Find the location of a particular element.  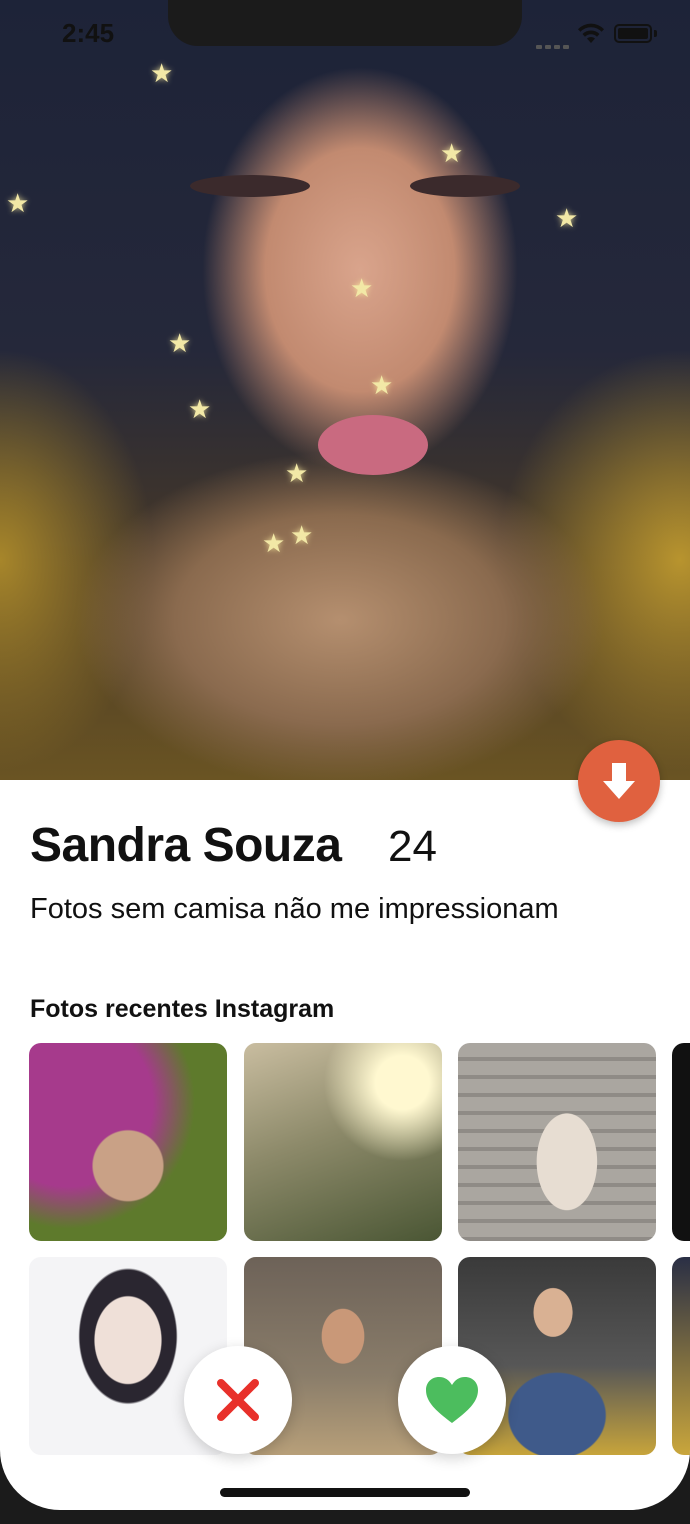

dislike-button is located at coordinates (238, 1400).